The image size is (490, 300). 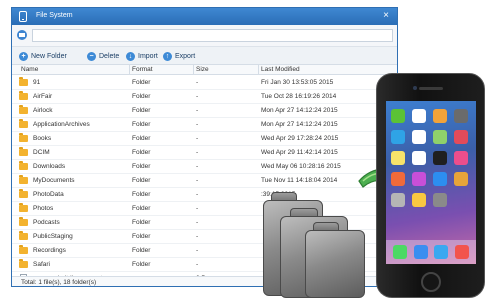 What do you see at coordinates (398, 179) in the screenshot?
I see `newsstand-app-icon` at bounding box center [398, 179].